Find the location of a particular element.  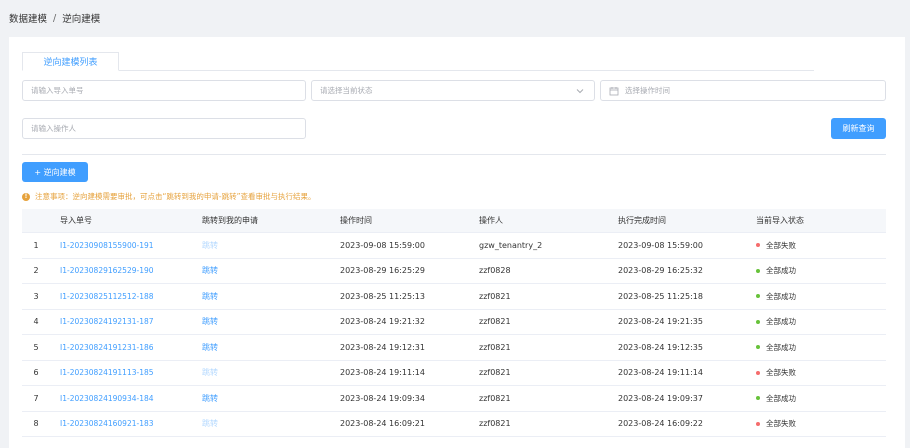

operation-time: 2023-08-24 19:12:31 is located at coordinates (382, 347).